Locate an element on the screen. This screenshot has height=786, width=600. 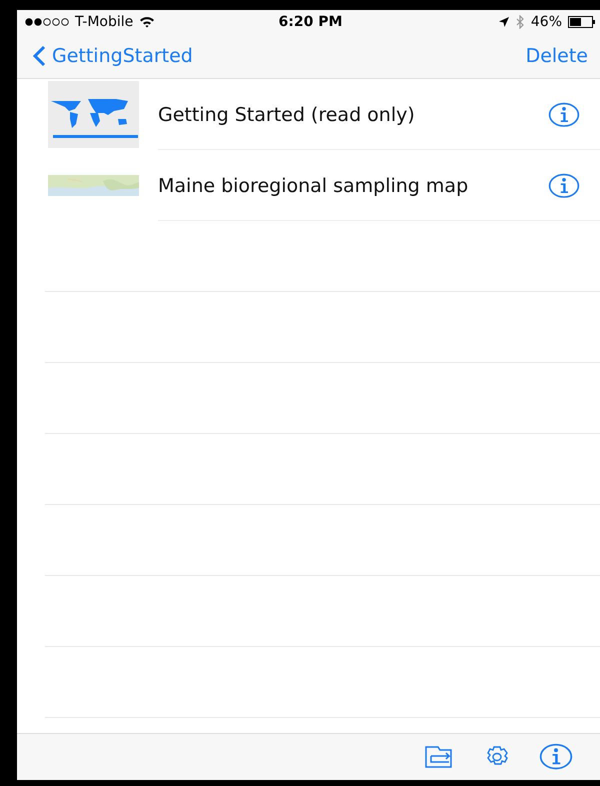
signal-icon is located at coordinates (47, 22).